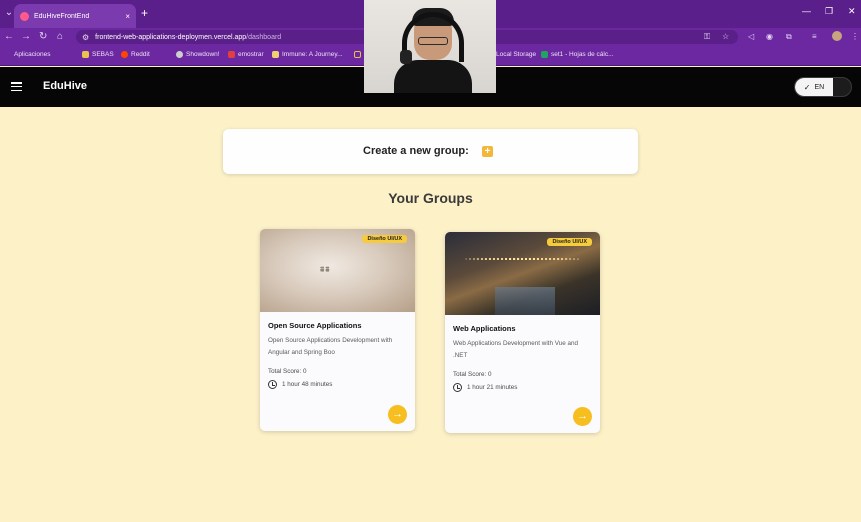 The image size is (861, 522). I want to click on app-brand: EduHive, so click(65, 86).